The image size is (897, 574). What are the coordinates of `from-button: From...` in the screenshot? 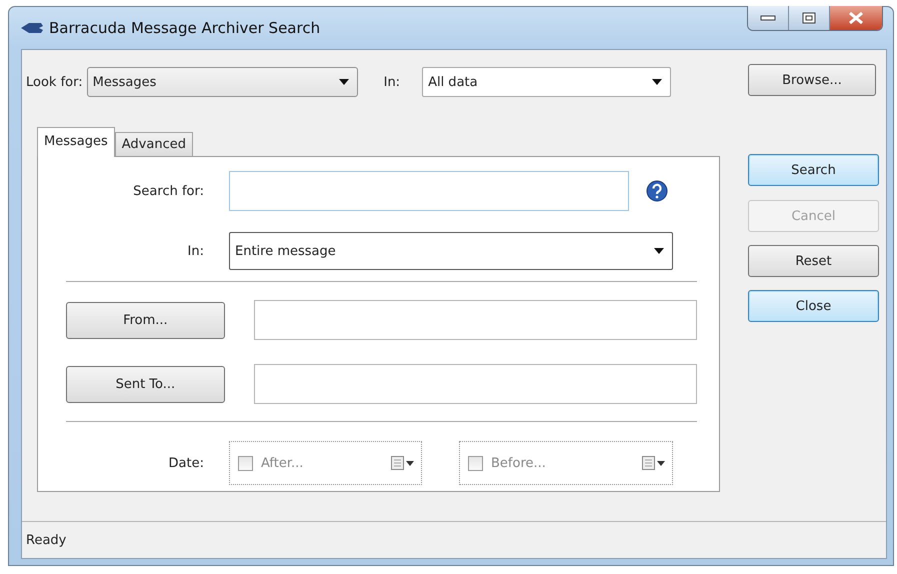 It's located at (145, 320).